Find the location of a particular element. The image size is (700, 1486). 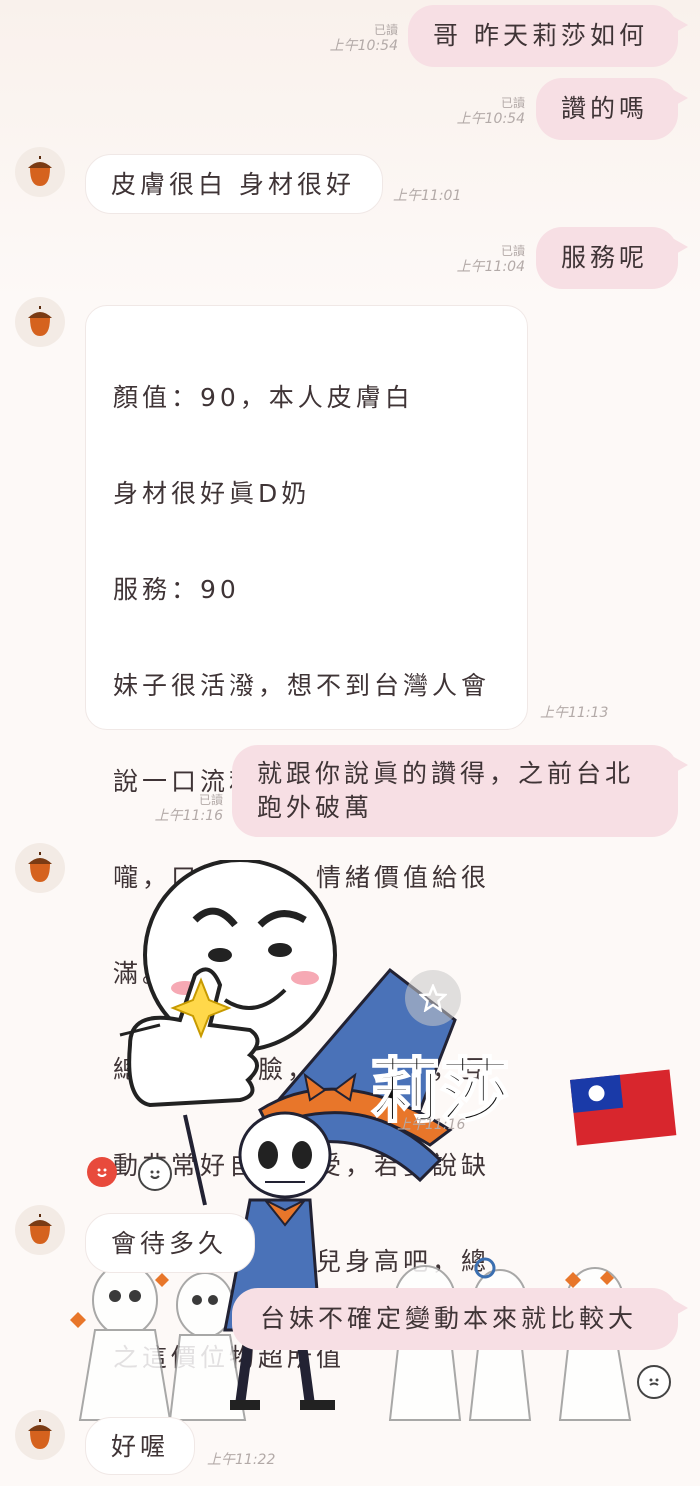

message-meta: 已讀 上午11:16 is located at coordinates (175, 808).